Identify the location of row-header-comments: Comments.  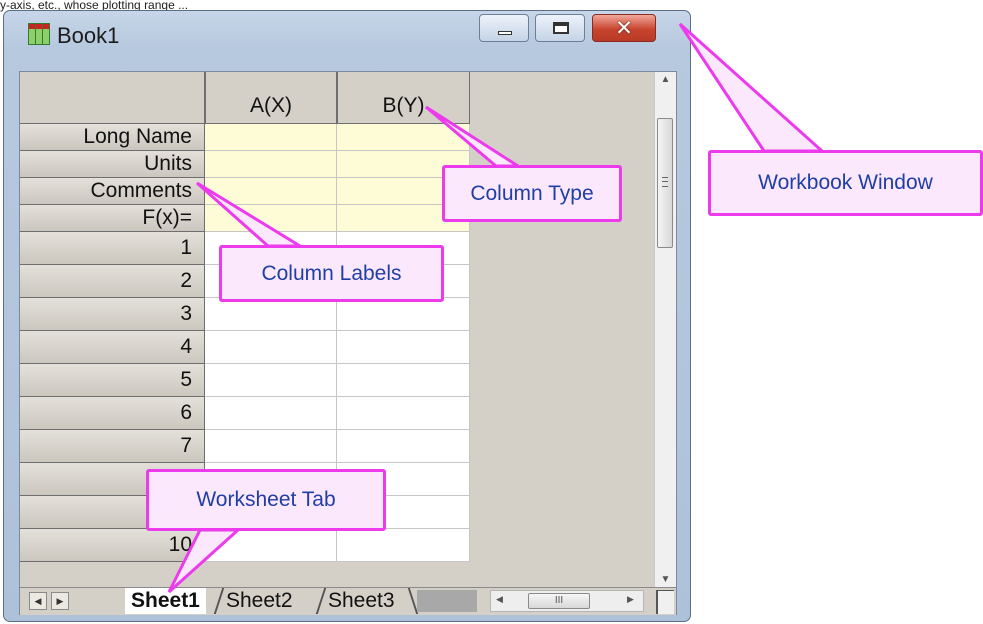
(112, 191).